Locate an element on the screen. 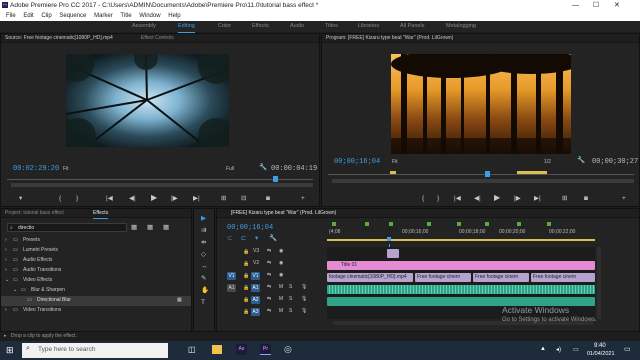  title-clip: Title 01 is located at coordinates (461, 265).